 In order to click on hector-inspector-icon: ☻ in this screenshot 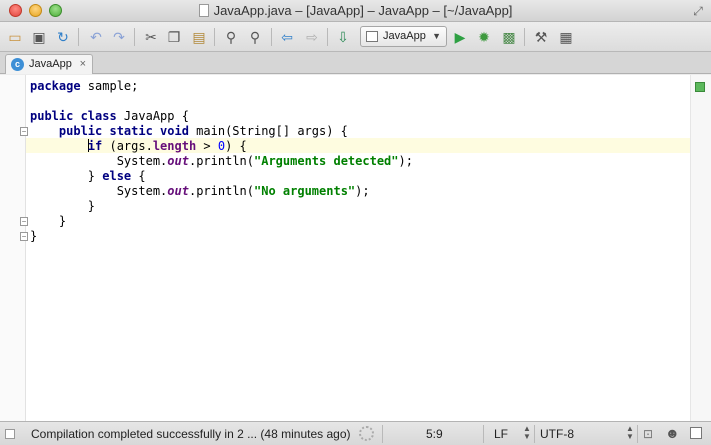, I will do `click(672, 433)`.